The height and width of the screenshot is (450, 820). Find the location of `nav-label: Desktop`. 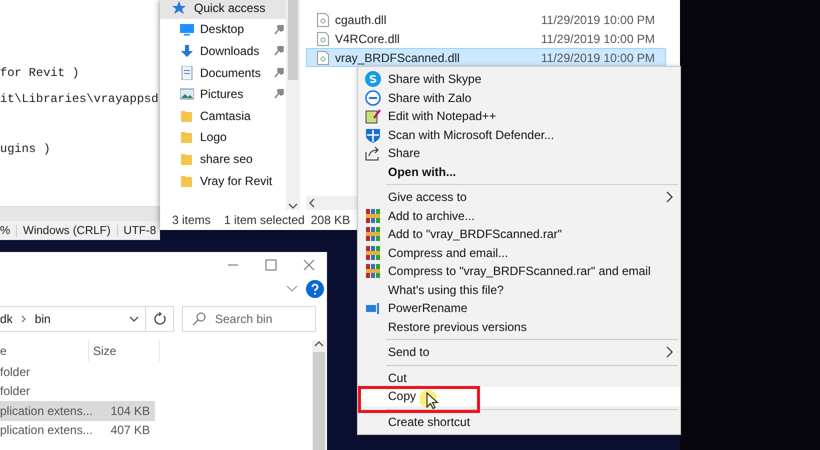

nav-label: Desktop is located at coordinates (222, 29).